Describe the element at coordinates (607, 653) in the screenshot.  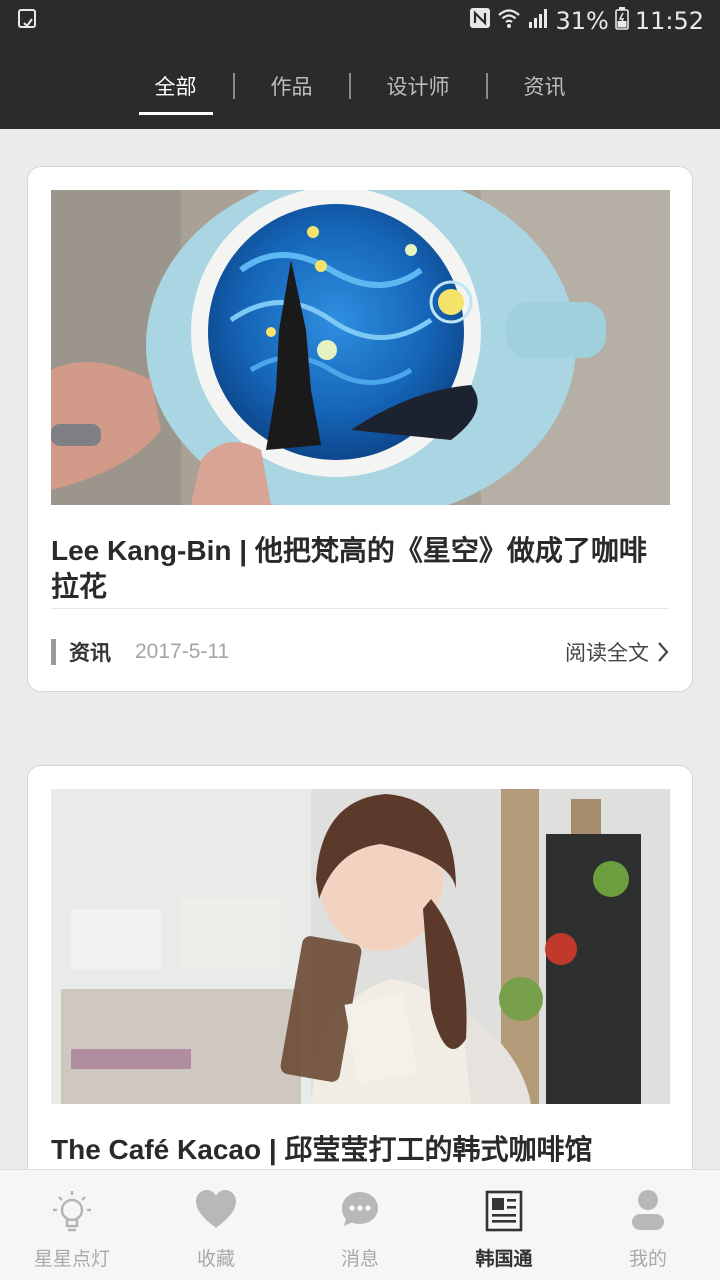
I see `read-more-label: 阅读全文` at that location.